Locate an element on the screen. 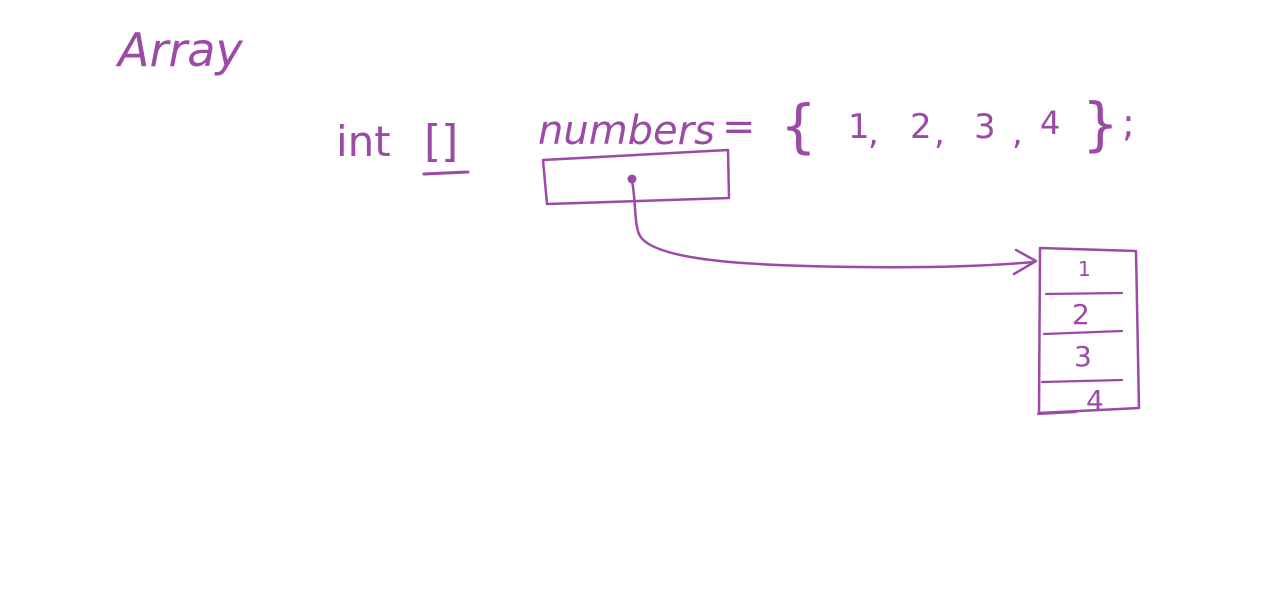 The image size is (1268, 590). array-cell-4: 4 is located at coordinates (1095, 400).